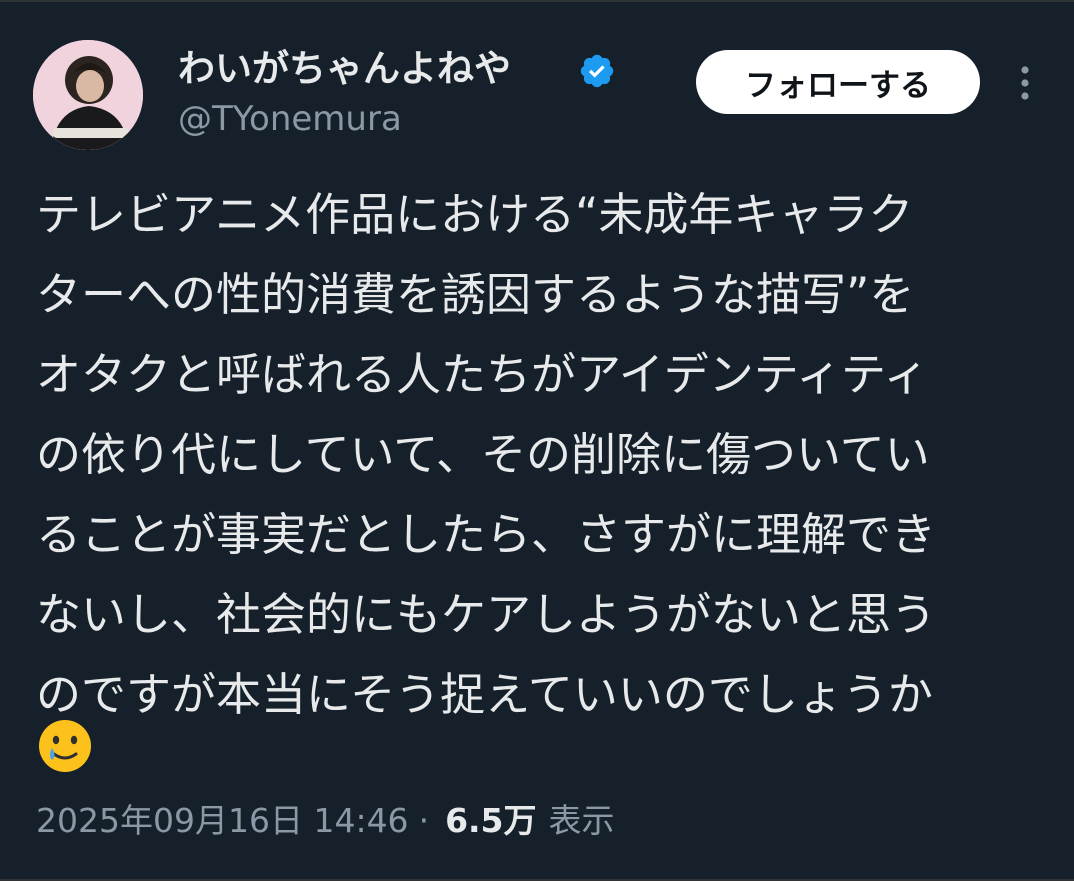  I want to click on user-handle: @TYonemura, so click(290, 119).